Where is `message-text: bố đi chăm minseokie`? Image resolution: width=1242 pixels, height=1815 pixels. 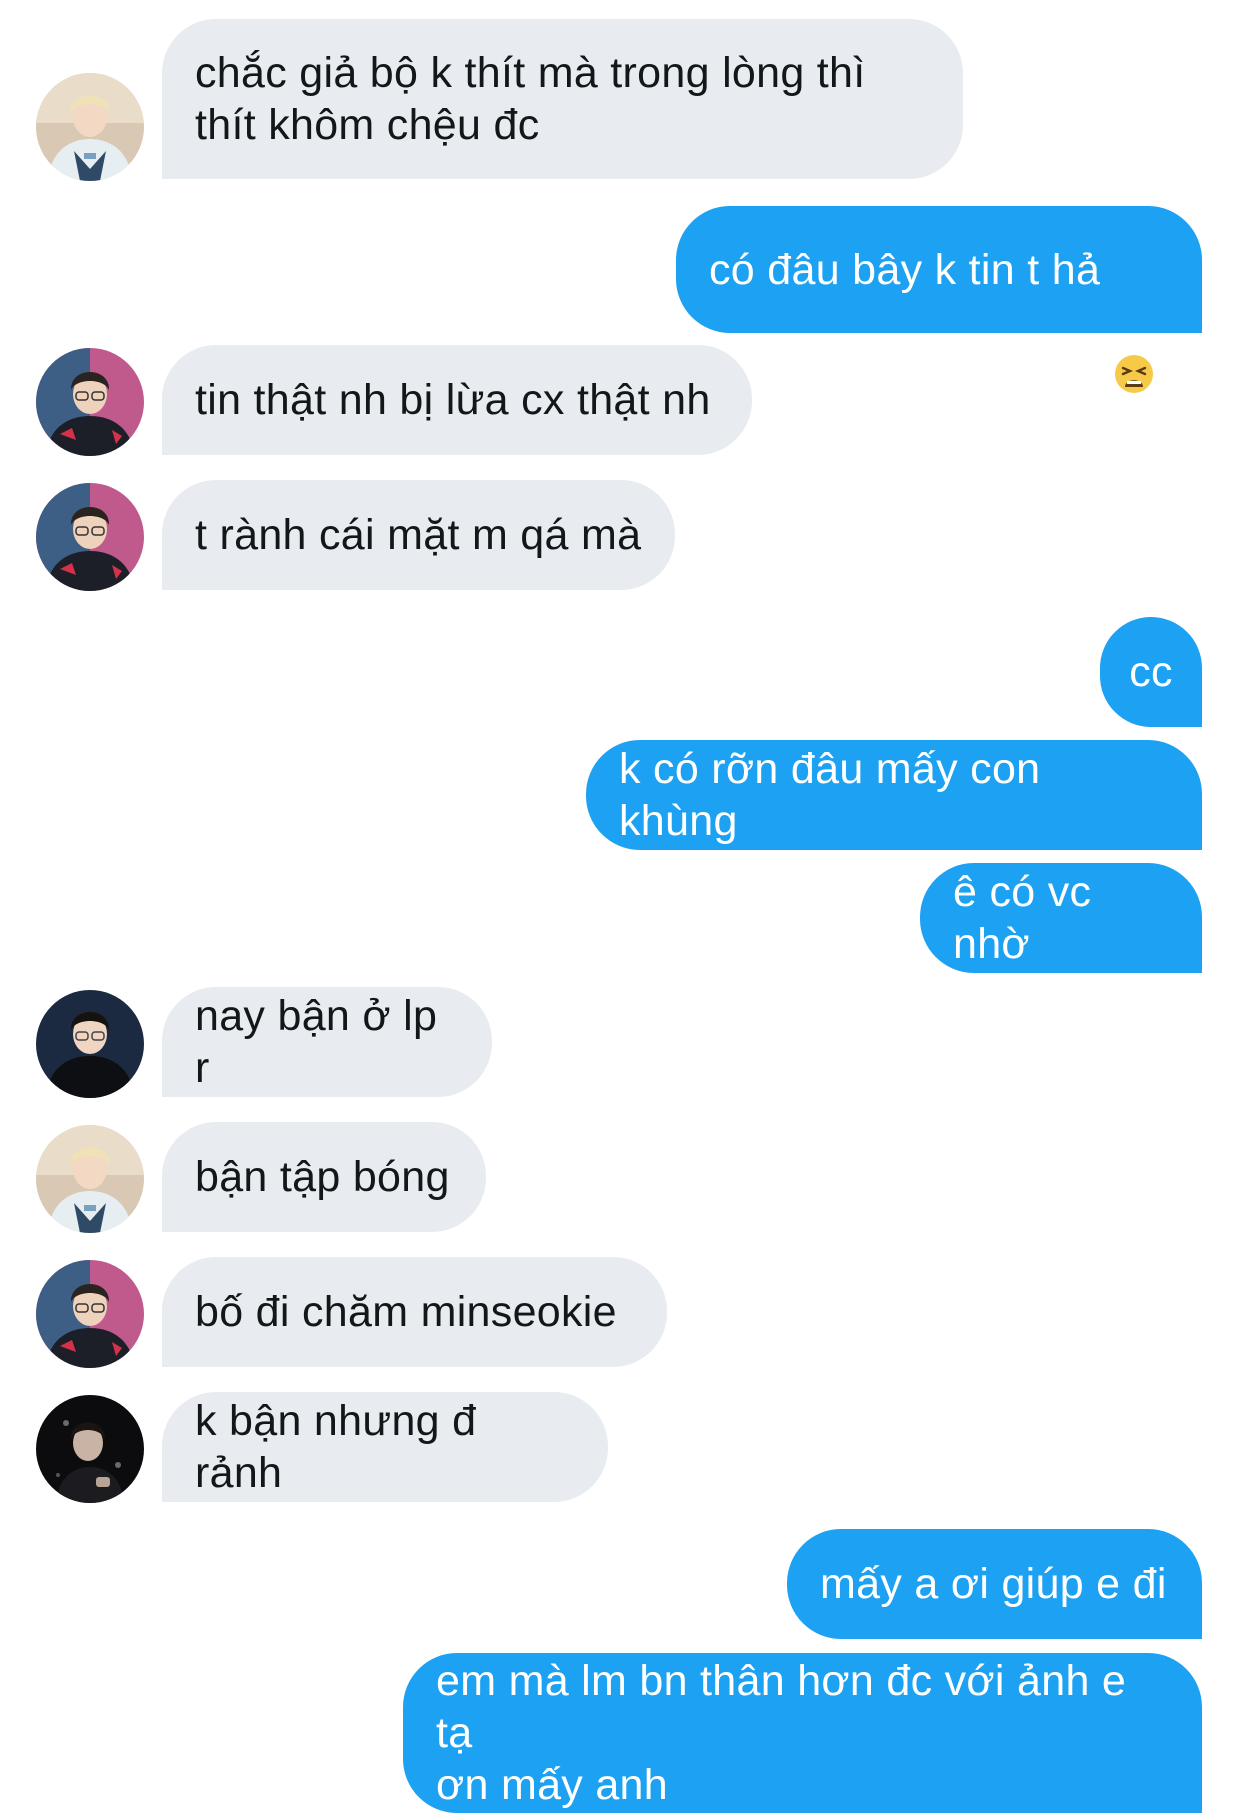 message-text: bố đi chăm minseokie is located at coordinates (406, 1312).